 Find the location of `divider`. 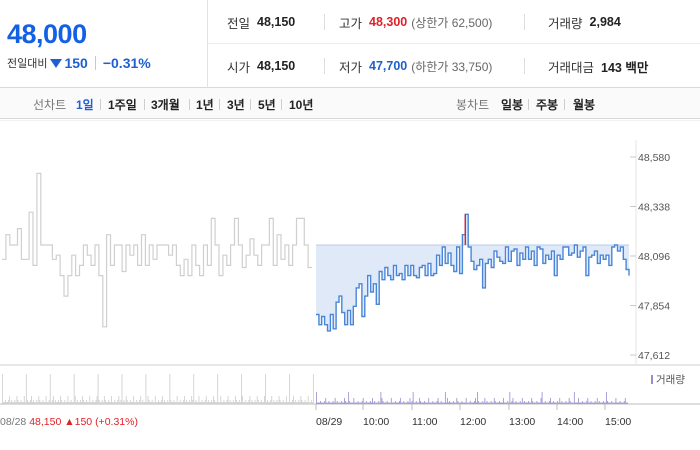

divider is located at coordinates (250, 104).